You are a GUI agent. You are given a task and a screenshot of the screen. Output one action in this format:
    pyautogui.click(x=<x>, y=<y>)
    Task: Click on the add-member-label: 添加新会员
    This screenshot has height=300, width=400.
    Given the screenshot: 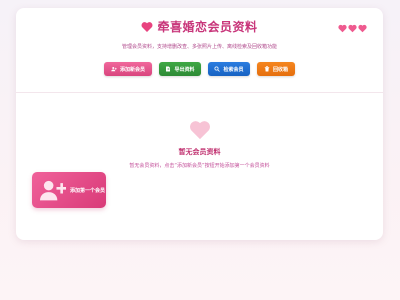 What is the action you would take?
    pyautogui.click(x=132, y=69)
    